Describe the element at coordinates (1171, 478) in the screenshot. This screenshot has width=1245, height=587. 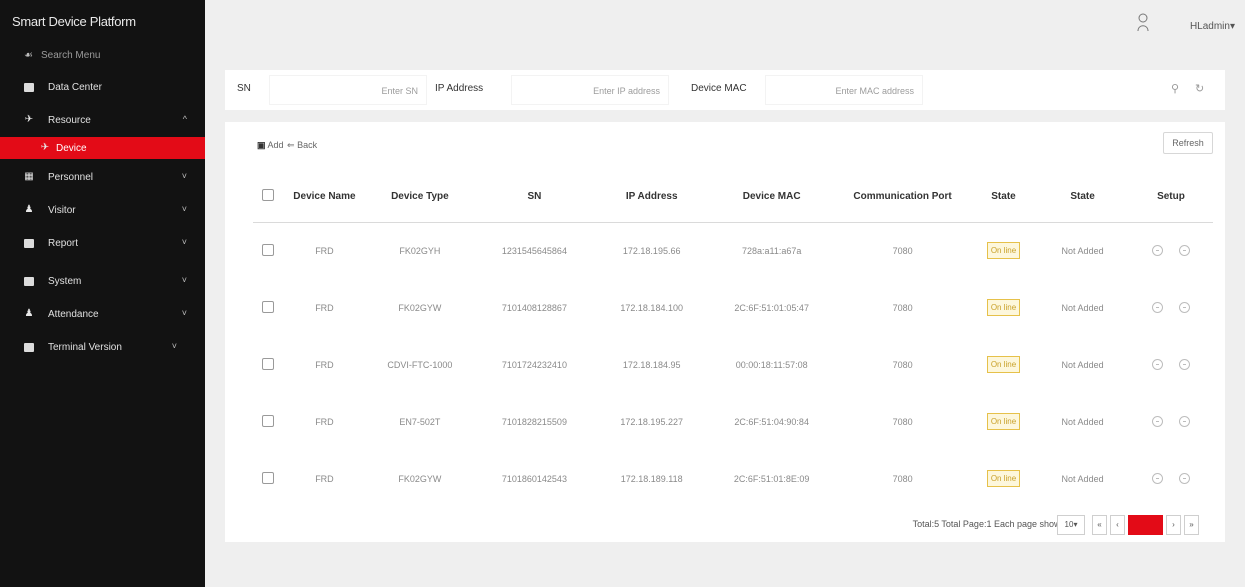
I see `setup-cell` at that location.